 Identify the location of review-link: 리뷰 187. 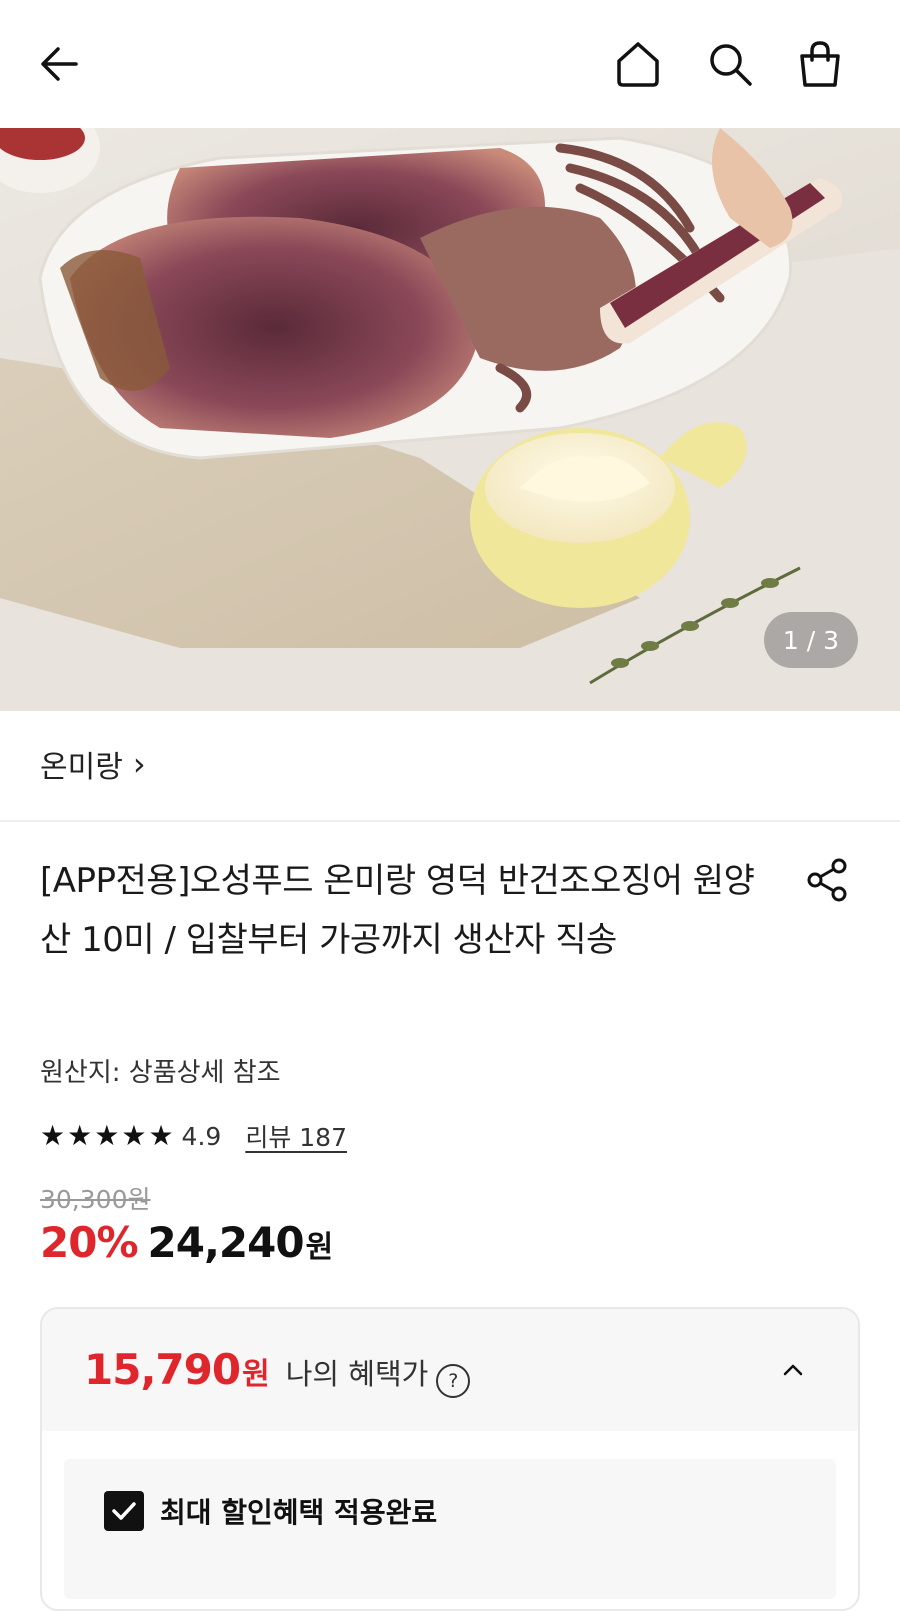
(296, 1136).